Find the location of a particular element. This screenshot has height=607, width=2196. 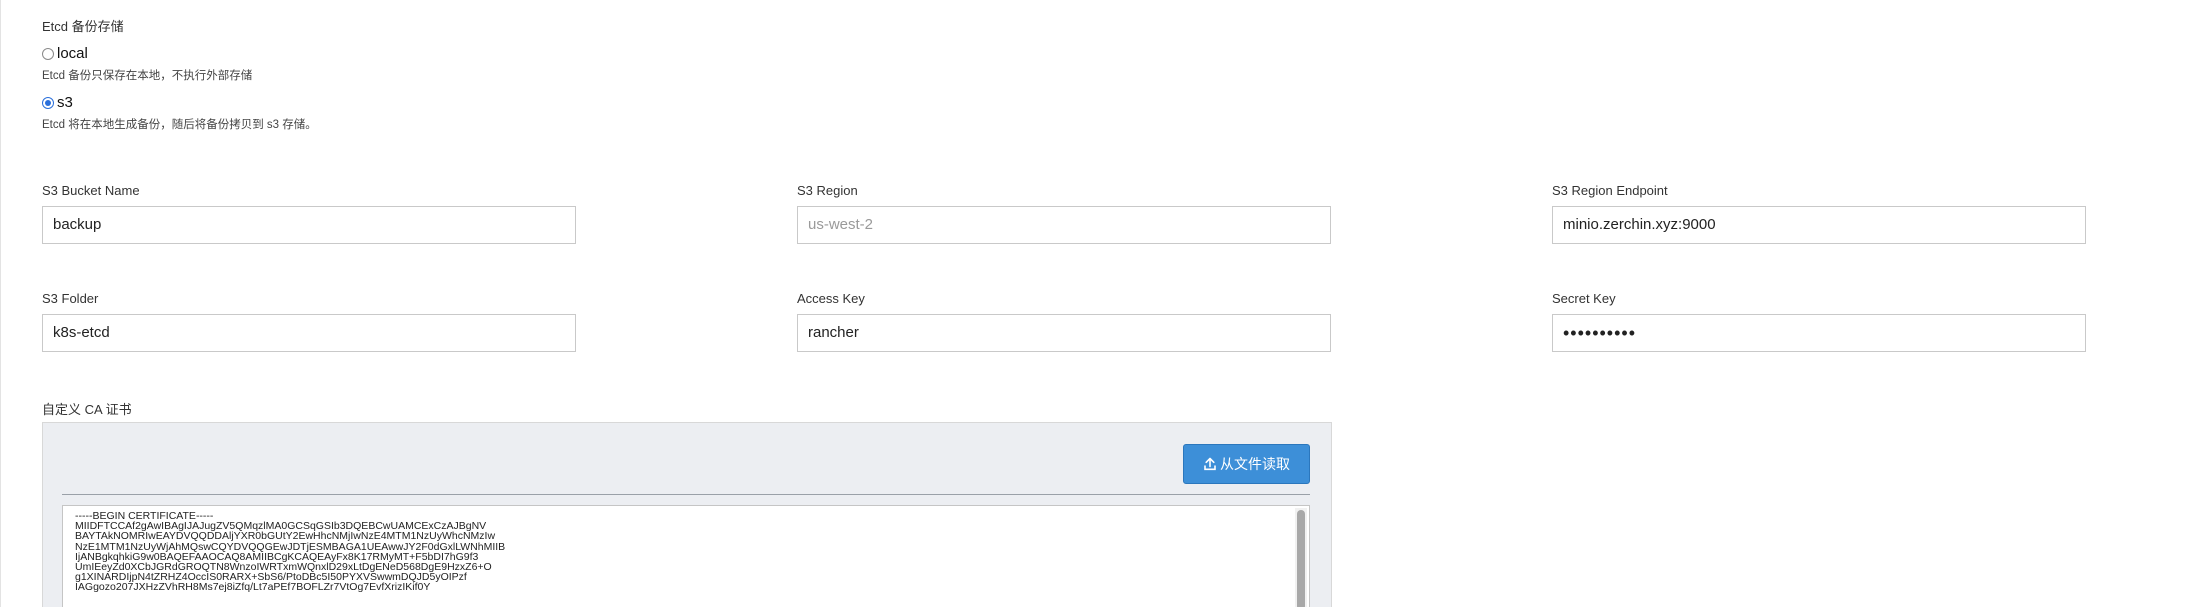

secret-key-input: •••••••••• is located at coordinates (1819, 333).